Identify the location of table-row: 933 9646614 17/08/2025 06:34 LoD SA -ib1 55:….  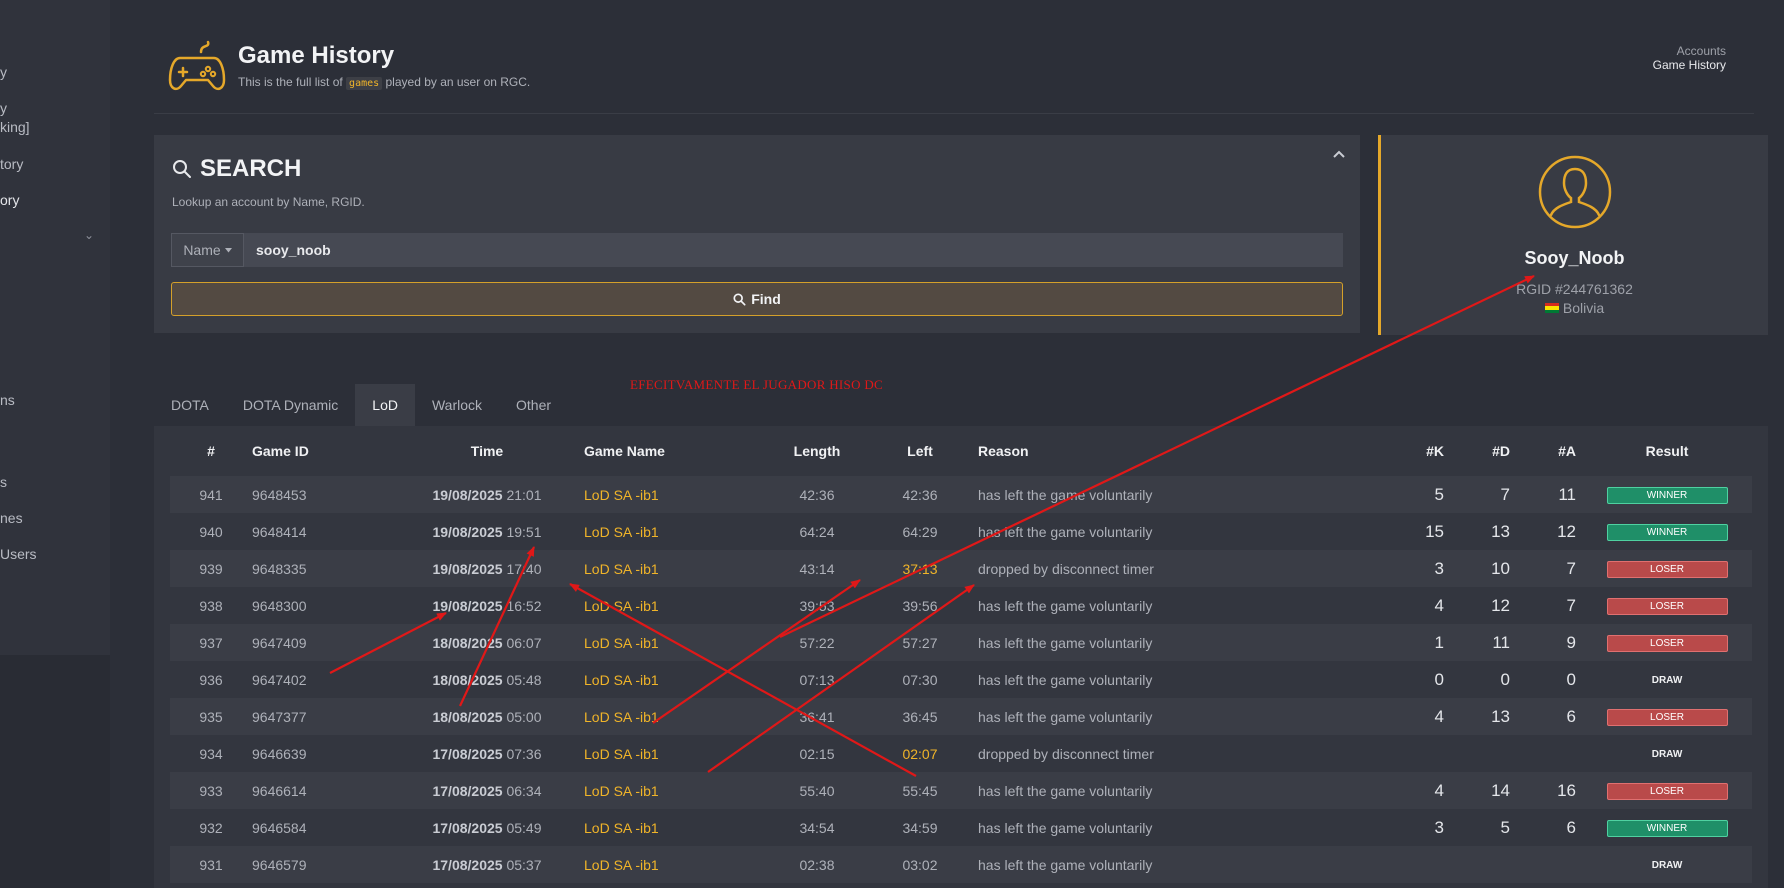
(961, 790).